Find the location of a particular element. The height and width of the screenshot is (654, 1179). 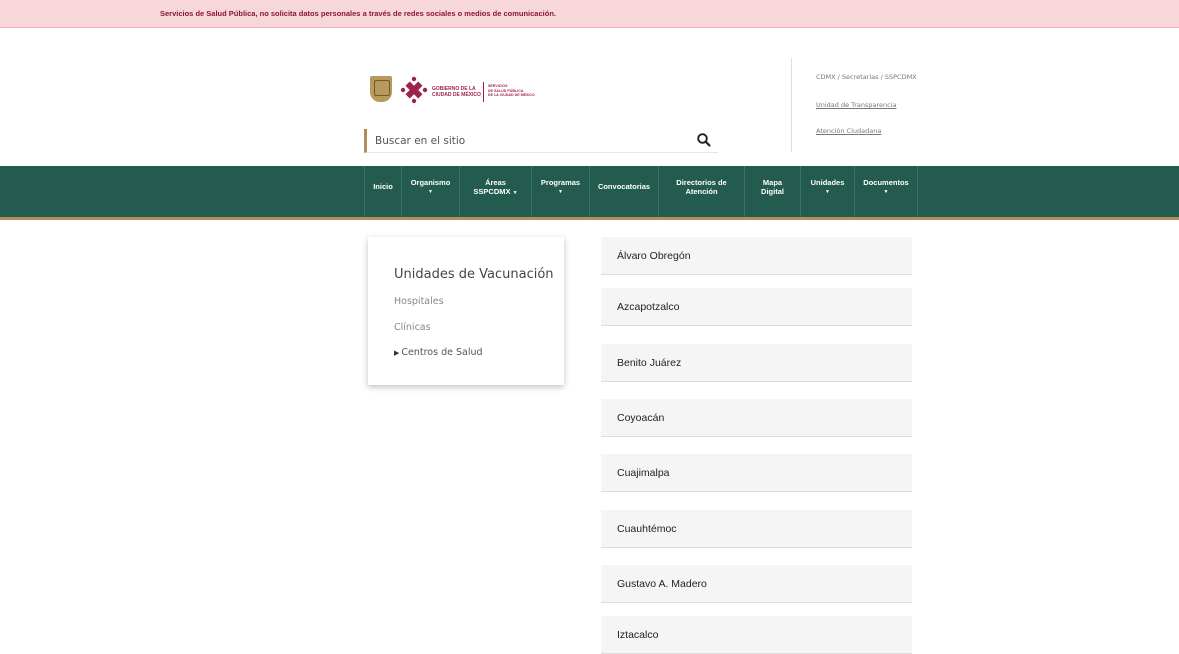

gov-line-2: CIUDAD DE MÉXICO is located at coordinates (456, 95).